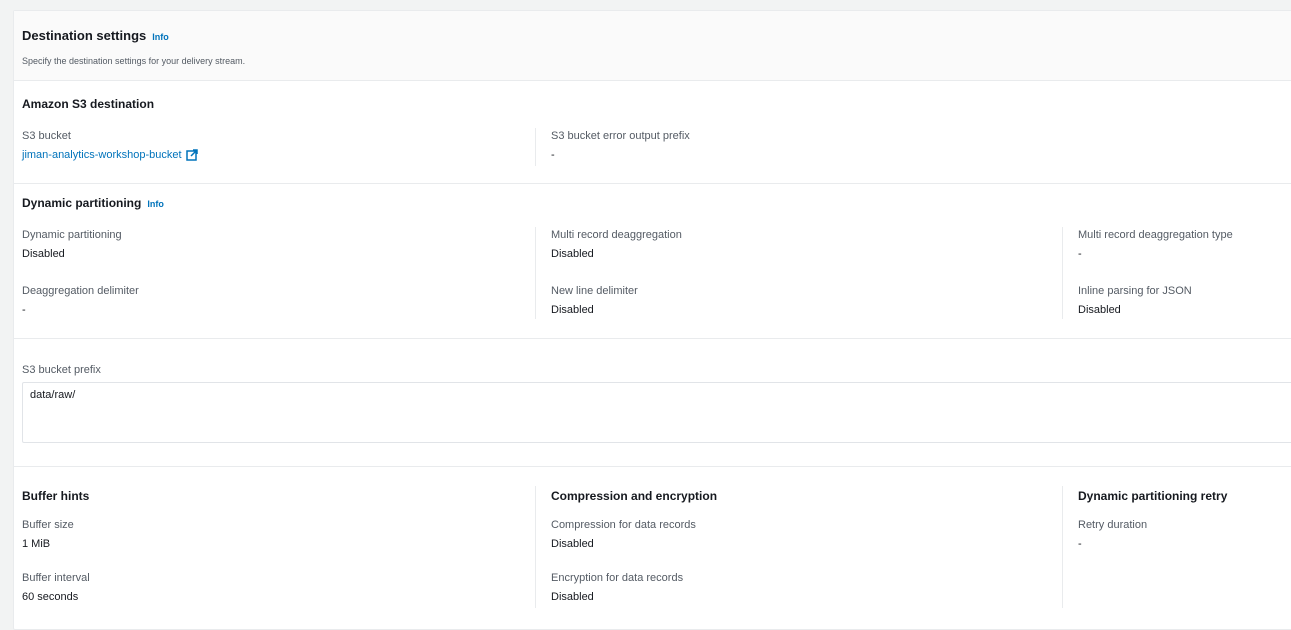 This screenshot has height=630, width=1291. What do you see at coordinates (155, 204) in the screenshot?
I see `dynamic-partitioning-info-link: Info` at bounding box center [155, 204].